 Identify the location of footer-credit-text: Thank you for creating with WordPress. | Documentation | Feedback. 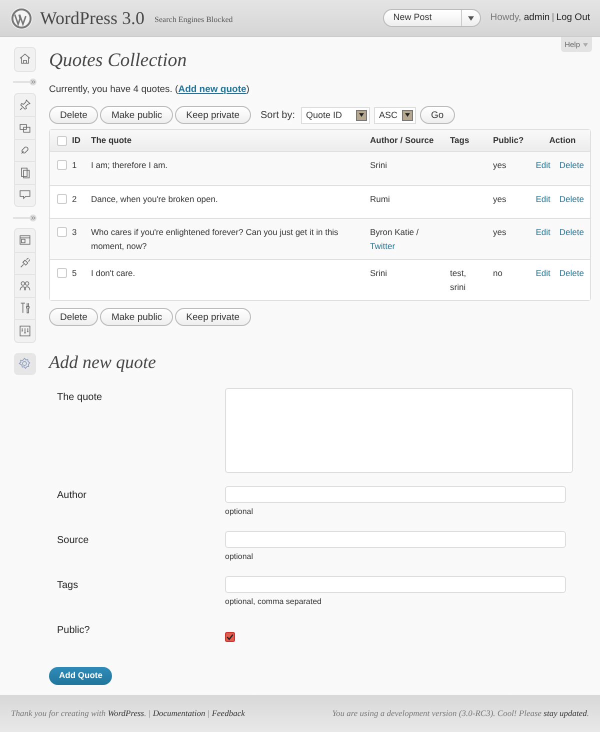
(128, 713).